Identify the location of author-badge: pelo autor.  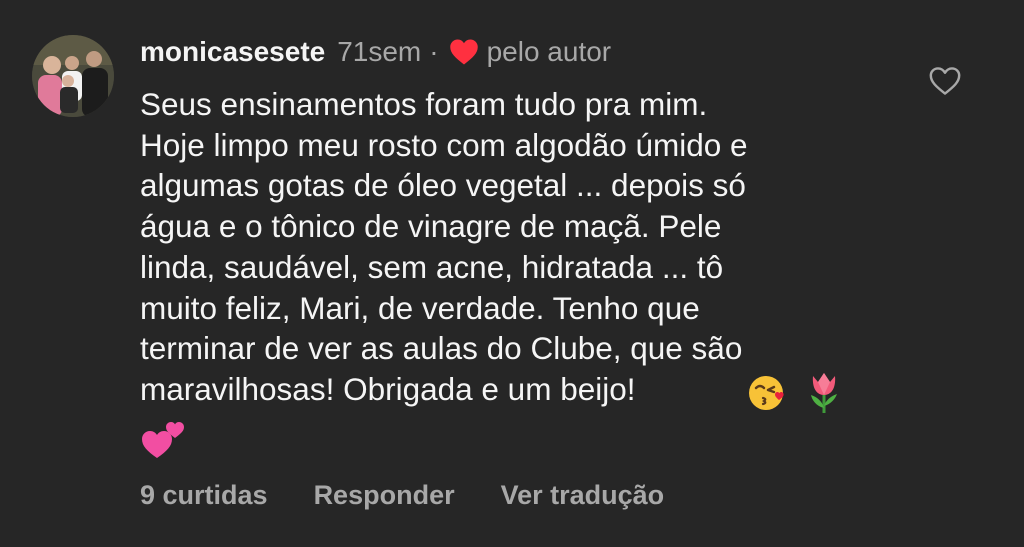
(549, 51).